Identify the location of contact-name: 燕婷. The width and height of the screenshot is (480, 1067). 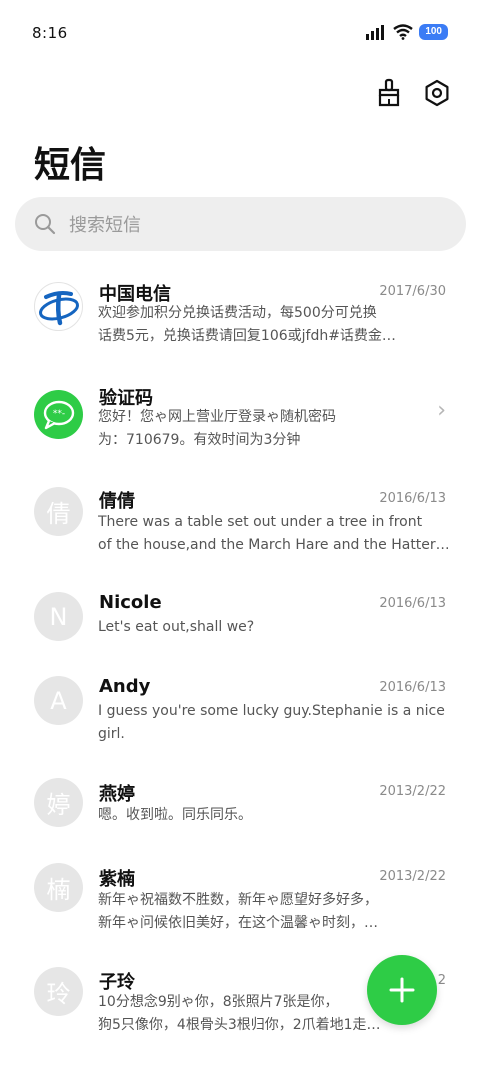
(117, 794).